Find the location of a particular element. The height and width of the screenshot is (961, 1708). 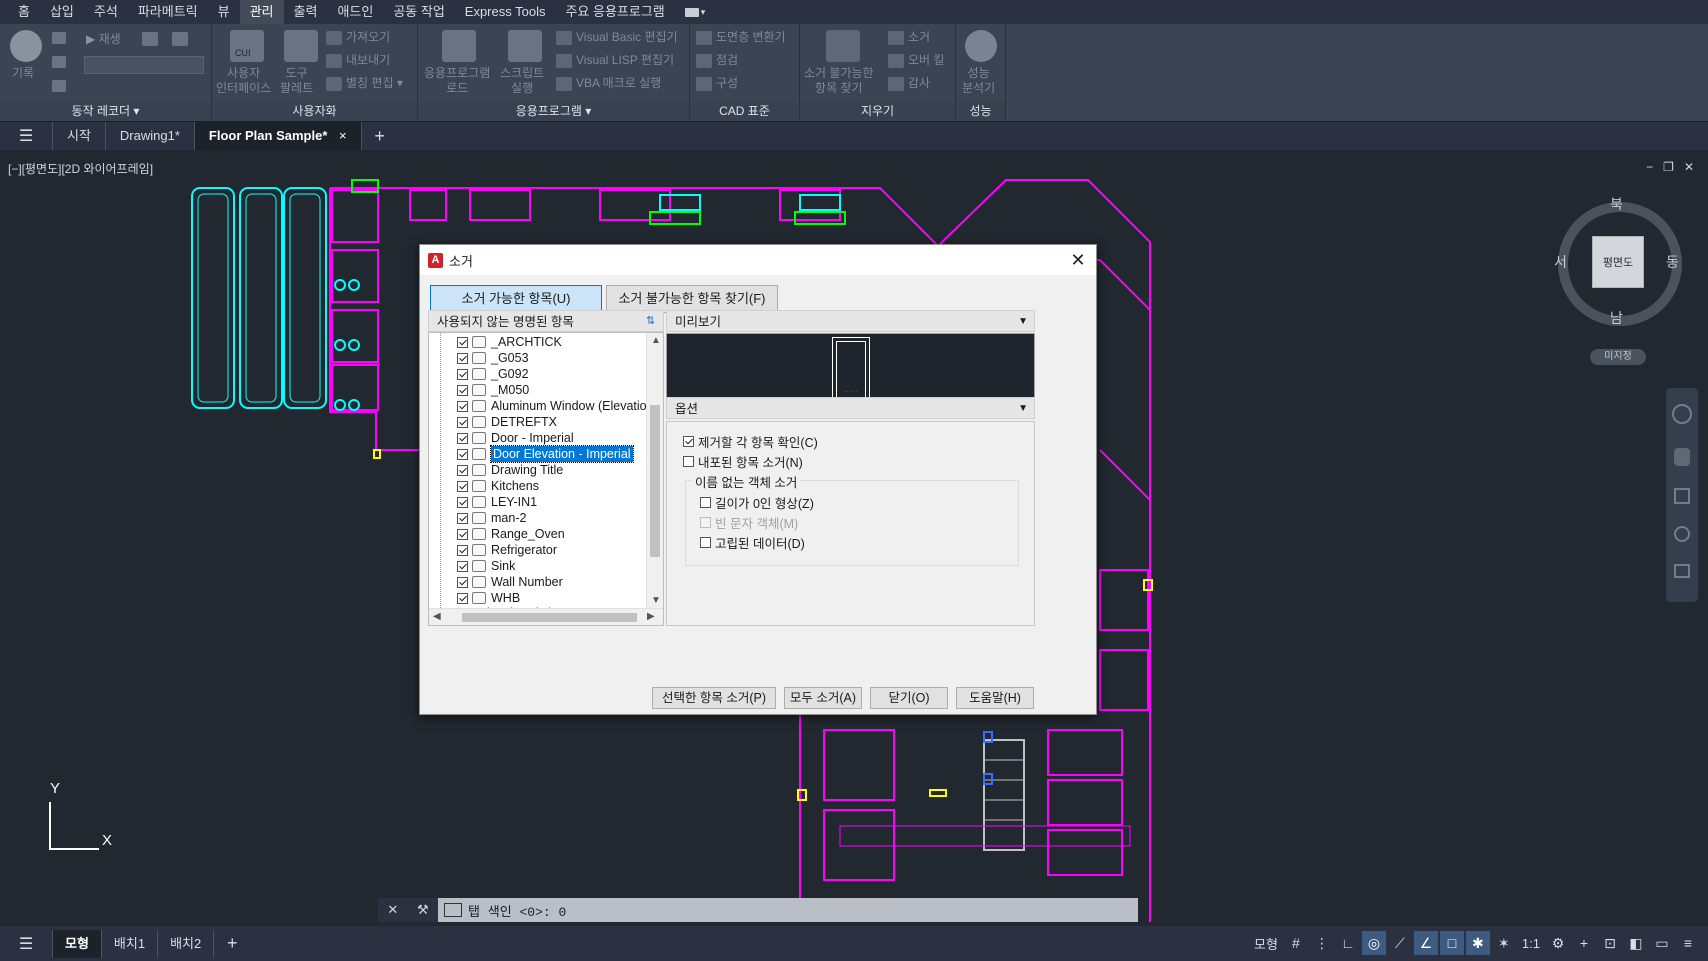

scroll-down-icon: ▼ is located at coordinates (656, 600).